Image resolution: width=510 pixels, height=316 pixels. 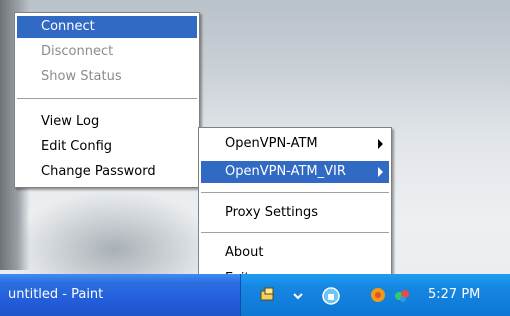 What do you see at coordinates (330, 295) in the screenshot?
I see `openvpn-icon` at bounding box center [330, 295].